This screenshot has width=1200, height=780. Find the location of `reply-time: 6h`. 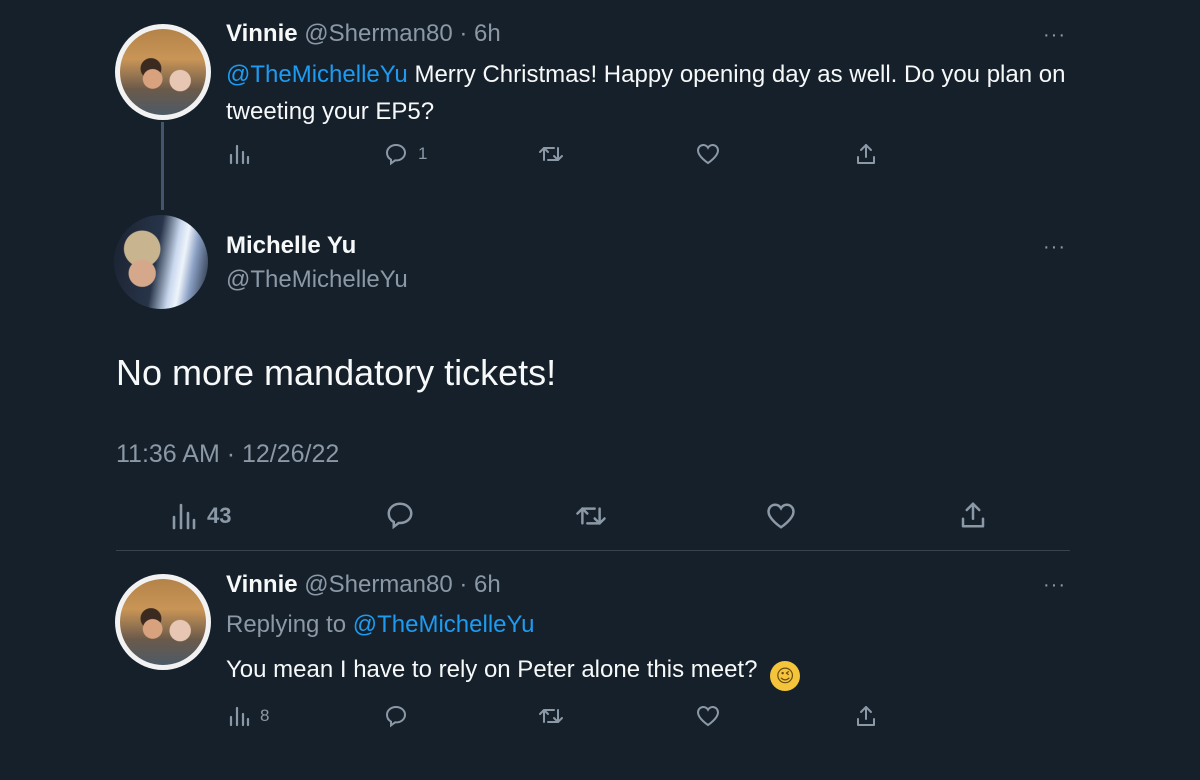

reply-time: 6h is located at coordinates (487, 584).